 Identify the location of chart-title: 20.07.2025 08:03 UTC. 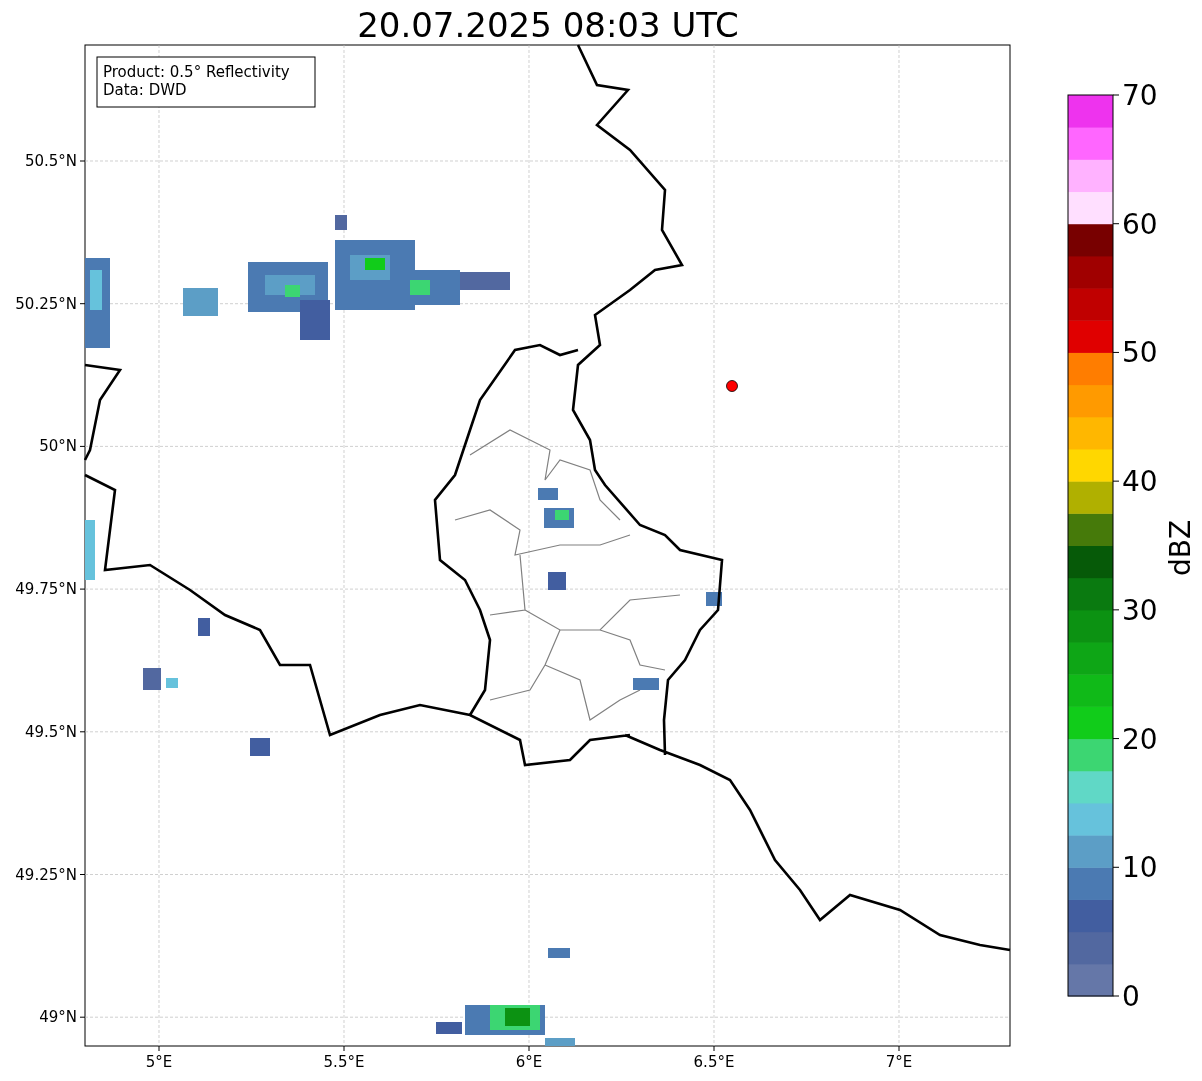
(548, 25).